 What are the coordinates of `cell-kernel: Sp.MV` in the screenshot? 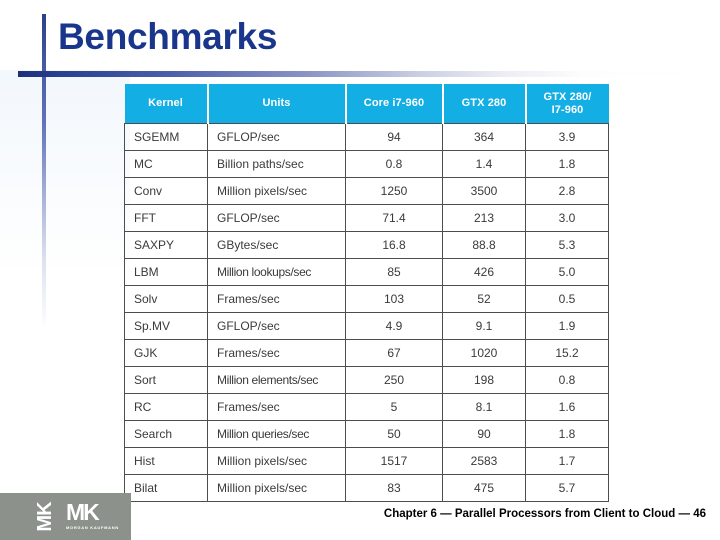 It's located at (166, 326).